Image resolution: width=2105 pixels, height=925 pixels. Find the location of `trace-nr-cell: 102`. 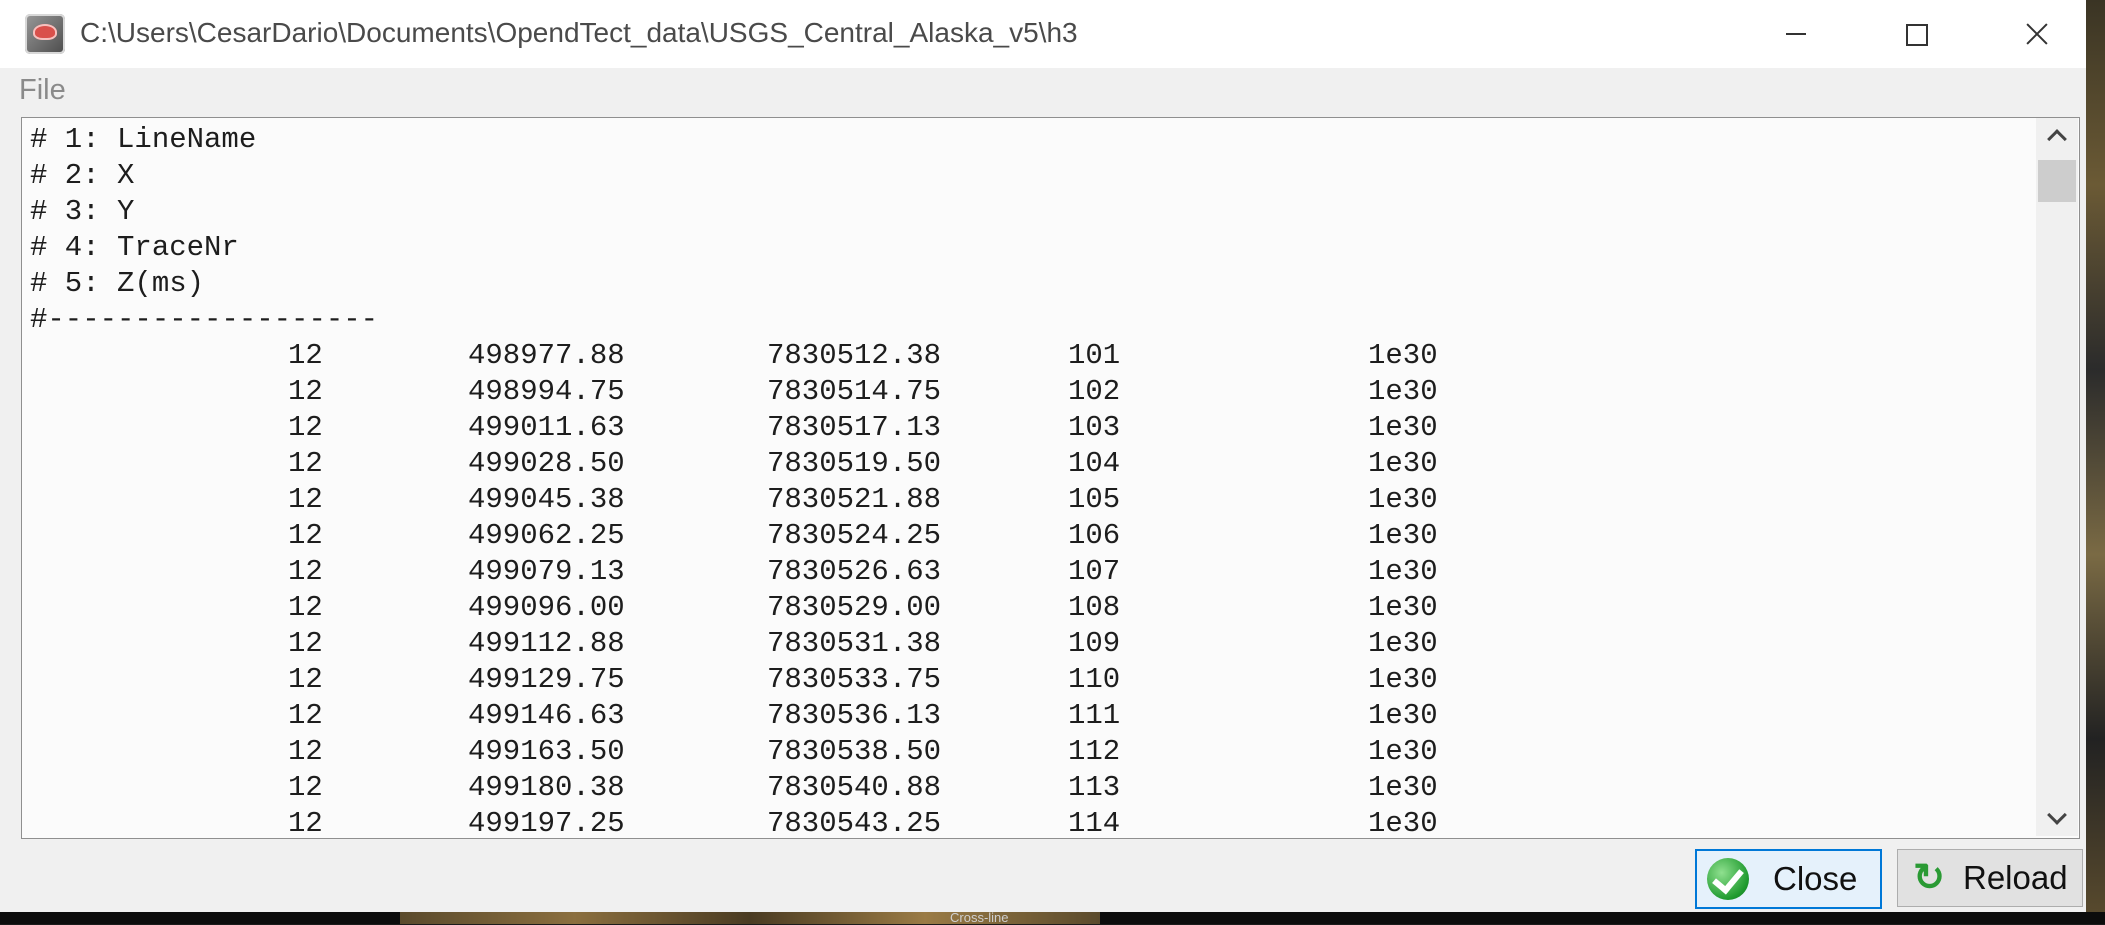

trace-nr-cell: 102 is located at coordinates (1094, 391).